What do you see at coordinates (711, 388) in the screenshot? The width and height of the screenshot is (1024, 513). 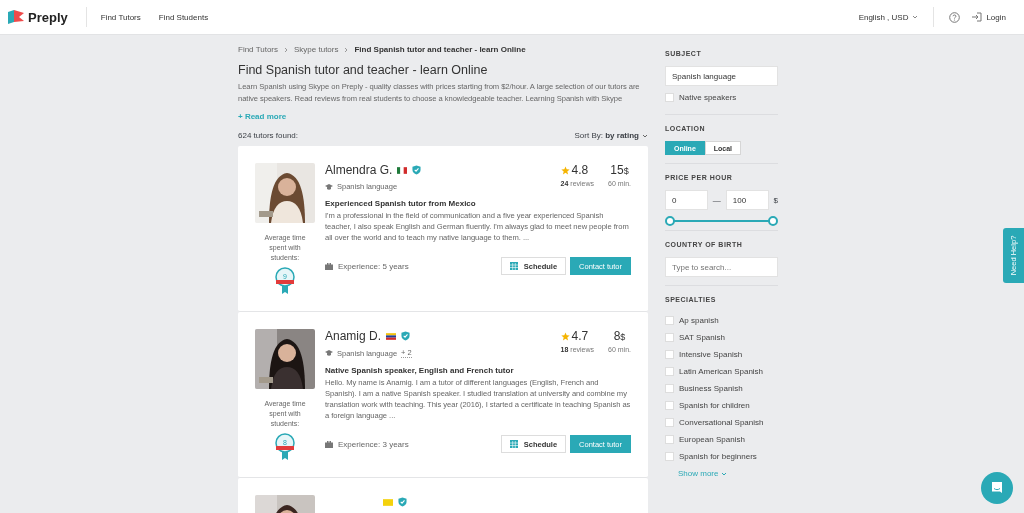 I see `checkbox-label: Business Spanish` at bounding box center [711, 388].